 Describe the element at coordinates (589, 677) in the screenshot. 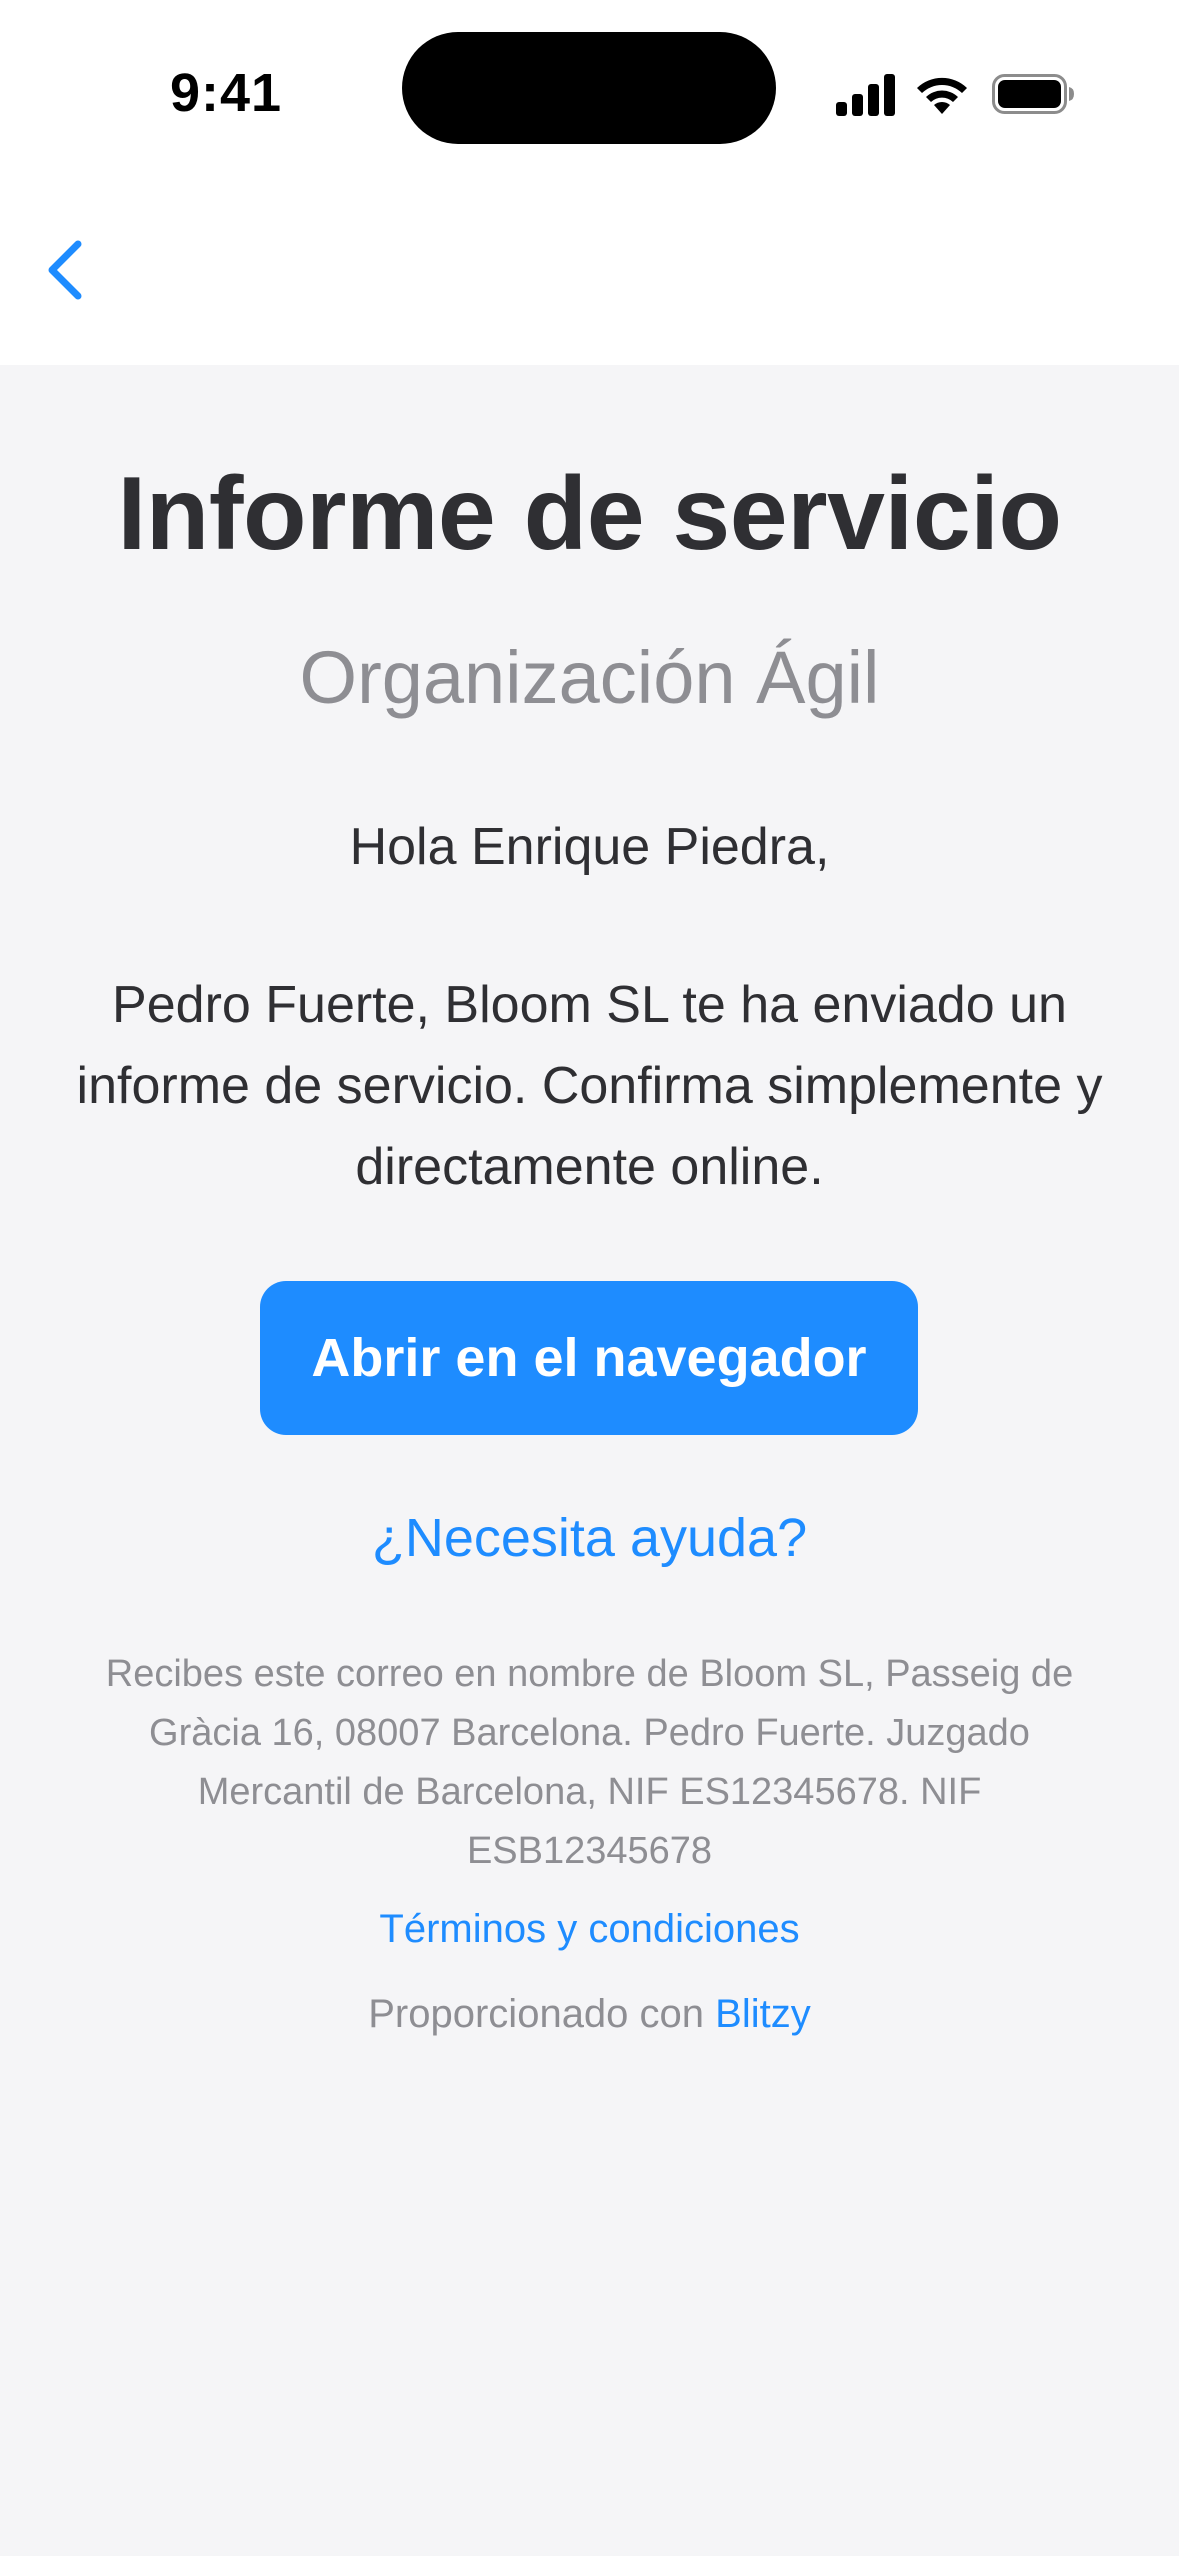

I see `organization-name: Organización Ágil` at that location.